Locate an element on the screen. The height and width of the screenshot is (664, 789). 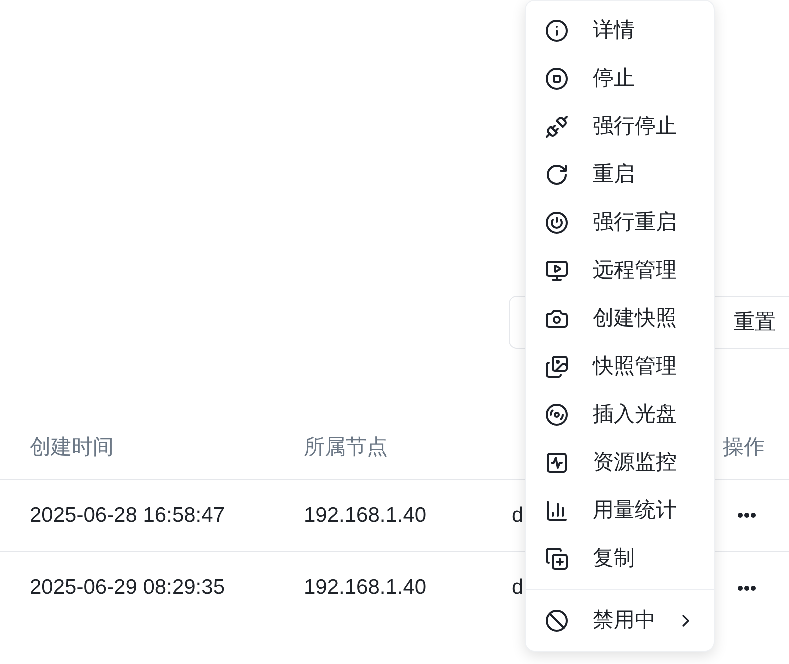
table-cell-text: 2025-06-29 08:29:35 is located at coordinates (127, 588).